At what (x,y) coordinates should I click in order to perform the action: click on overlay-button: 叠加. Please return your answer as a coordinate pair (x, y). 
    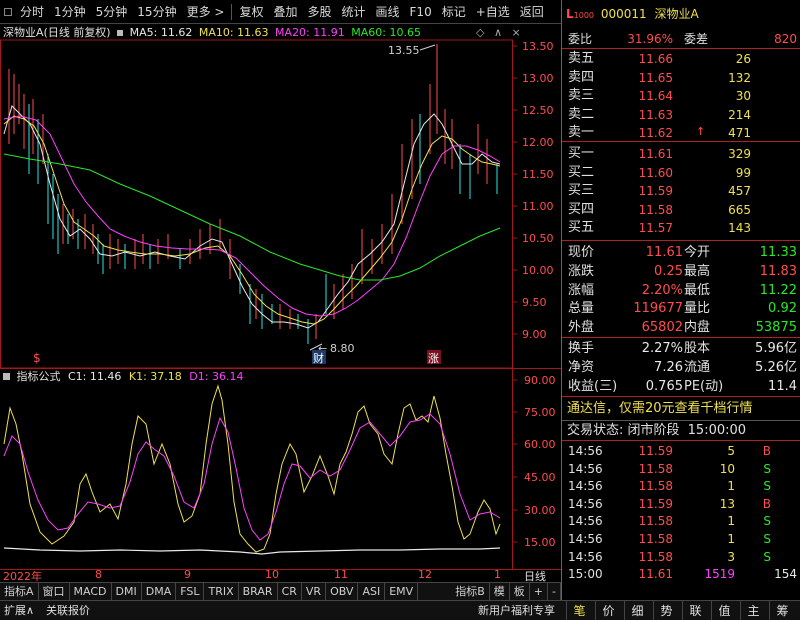
    Looking at the image, I should click on (285, 12).